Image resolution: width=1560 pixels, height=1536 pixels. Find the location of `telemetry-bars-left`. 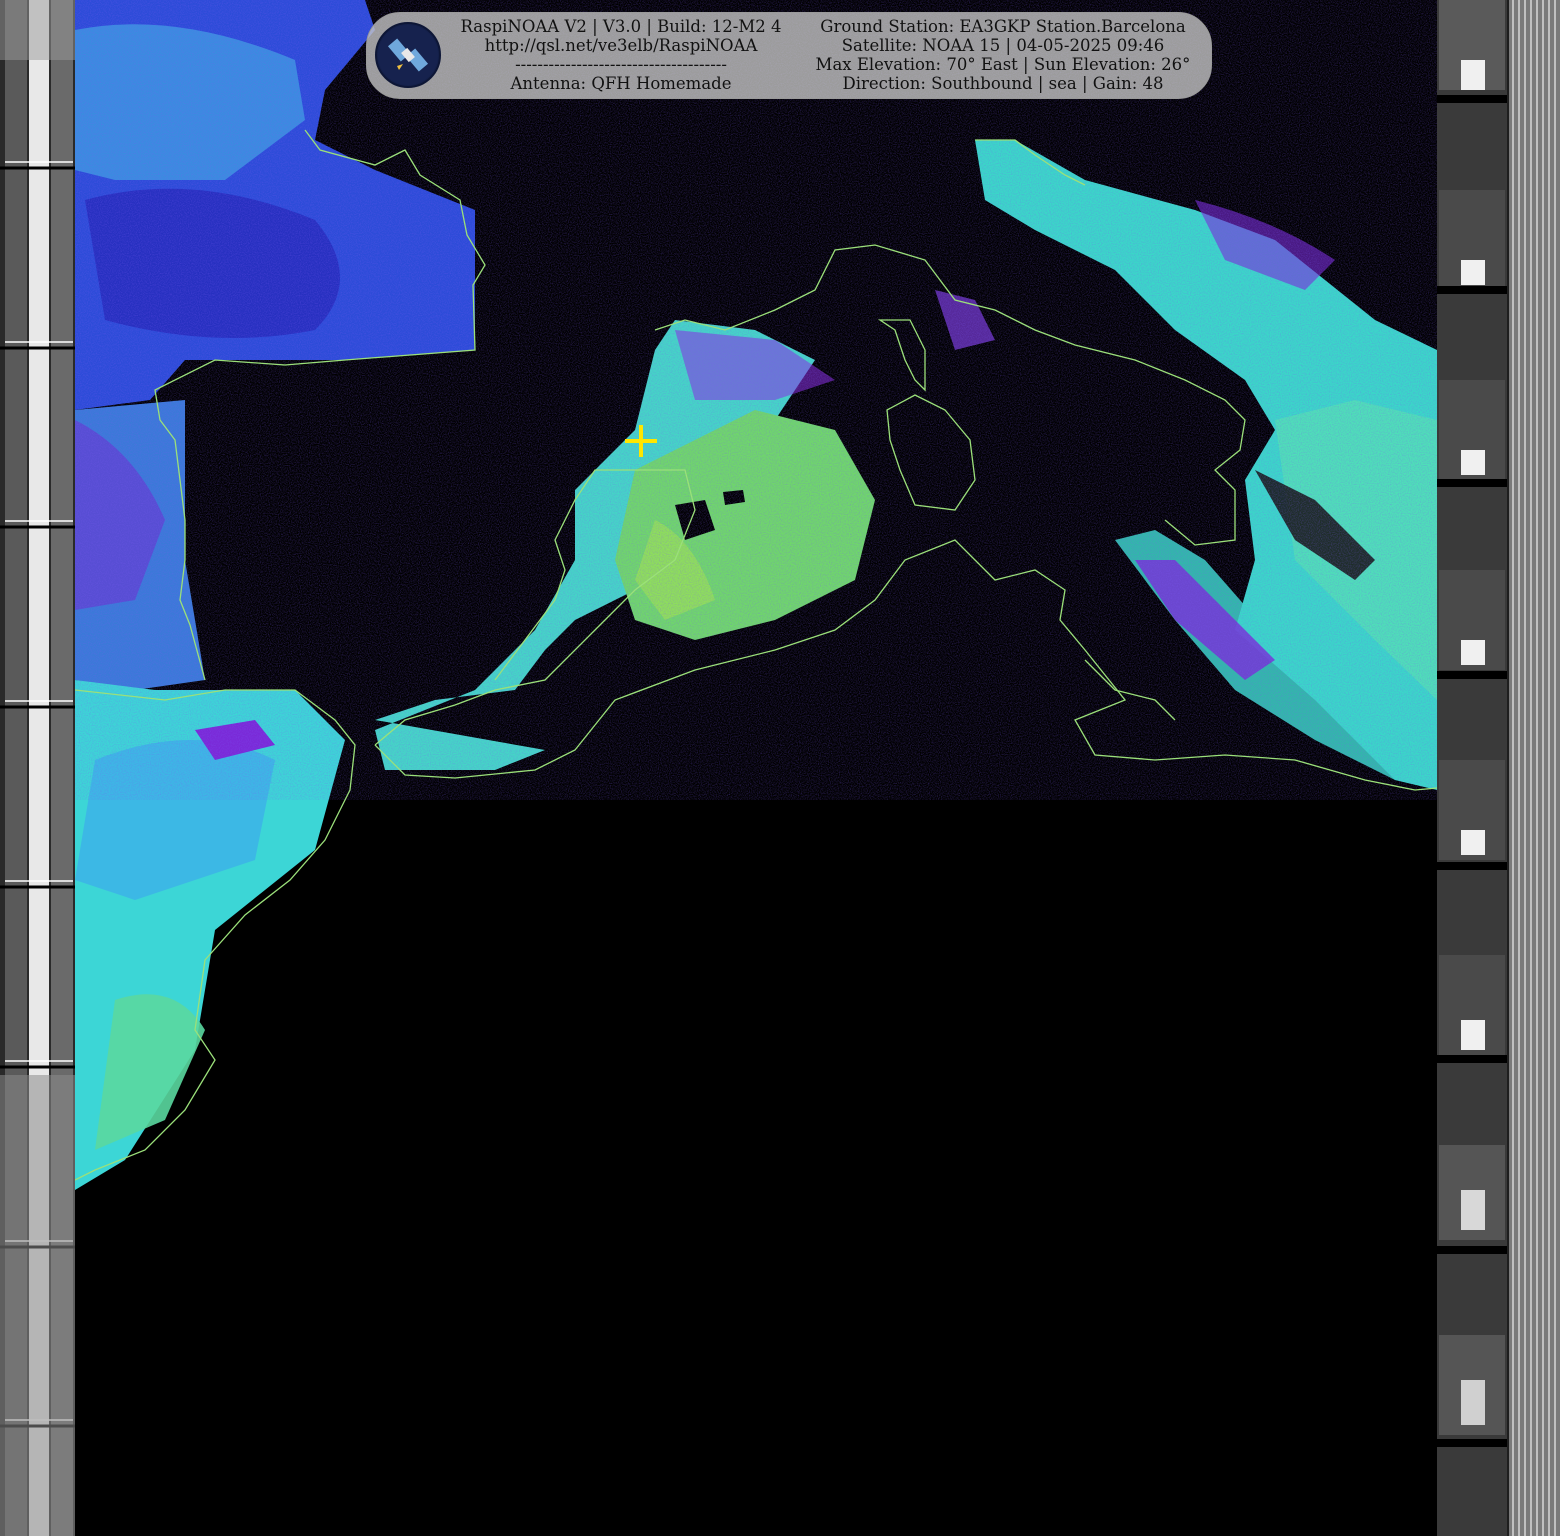

telemetry-bars-left is located at coordinates (37, 768).